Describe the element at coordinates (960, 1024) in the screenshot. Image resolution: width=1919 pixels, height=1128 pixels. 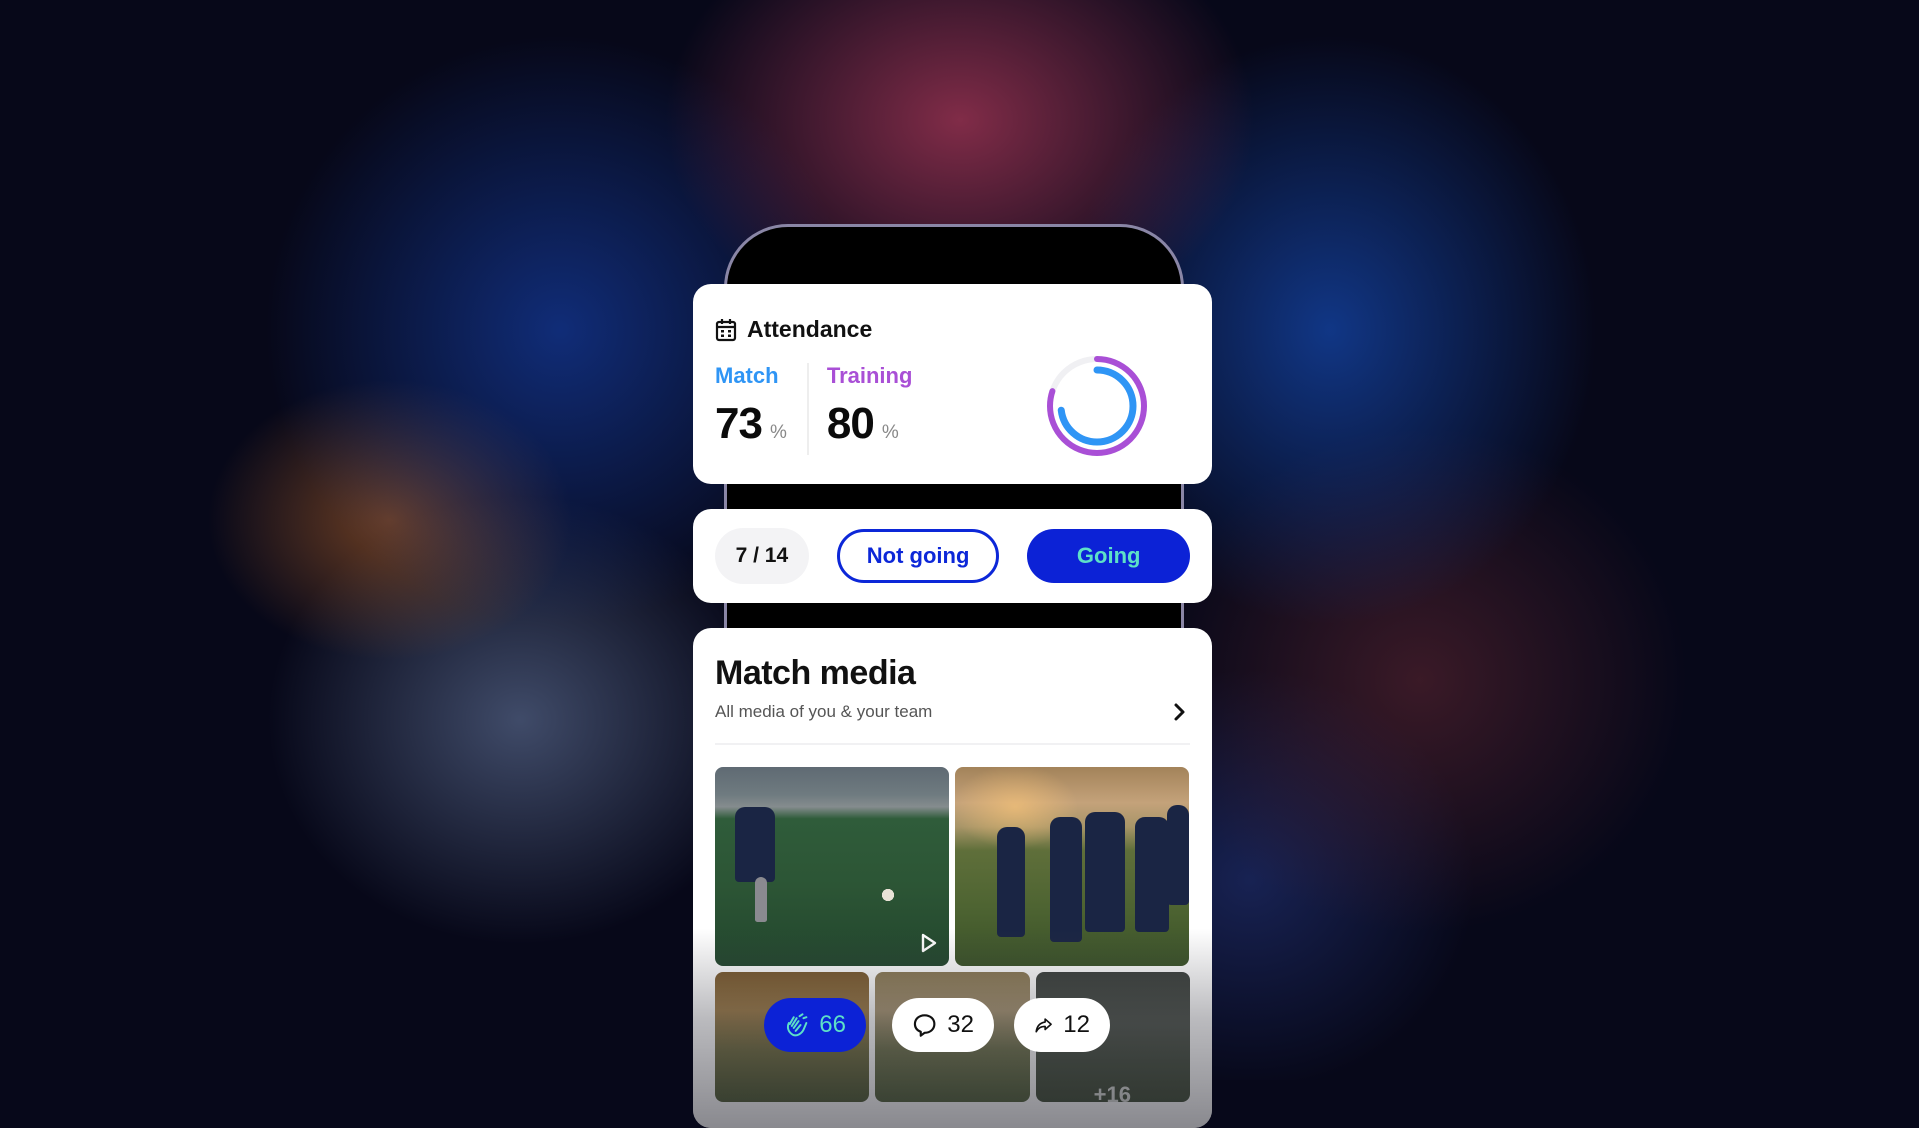
I see `comment-count: 32` at that location.